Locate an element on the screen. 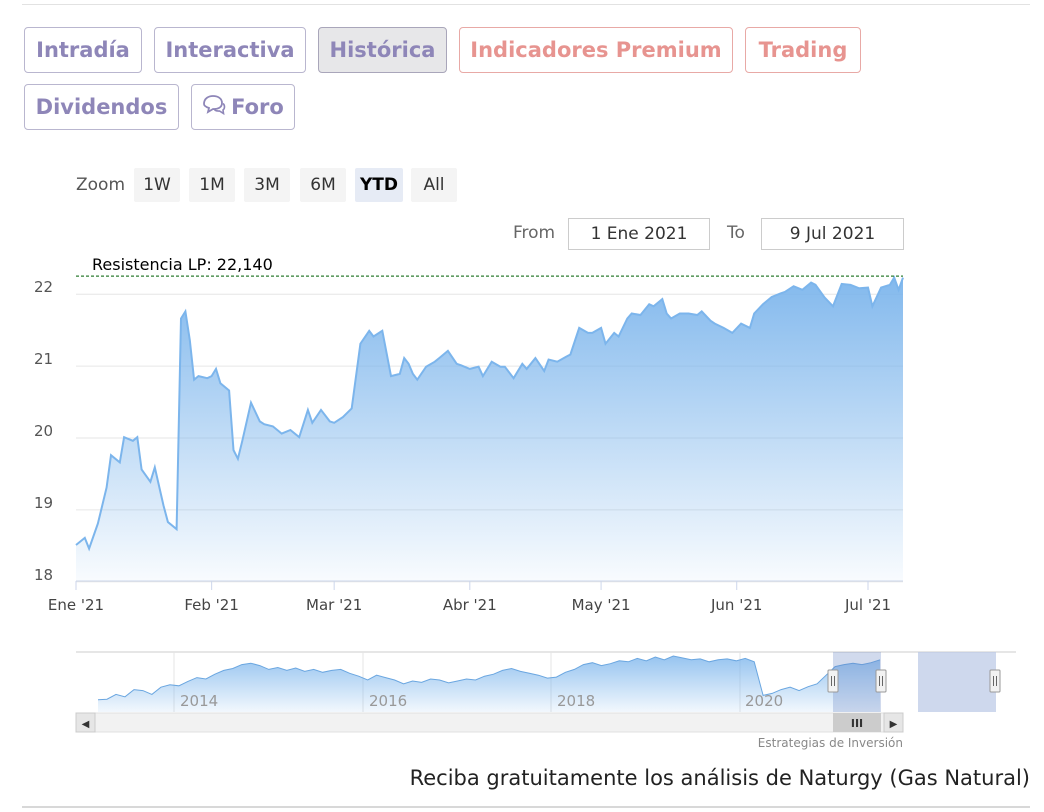  x-tick-label: Abr '21 is located at coordinates (470, 605).